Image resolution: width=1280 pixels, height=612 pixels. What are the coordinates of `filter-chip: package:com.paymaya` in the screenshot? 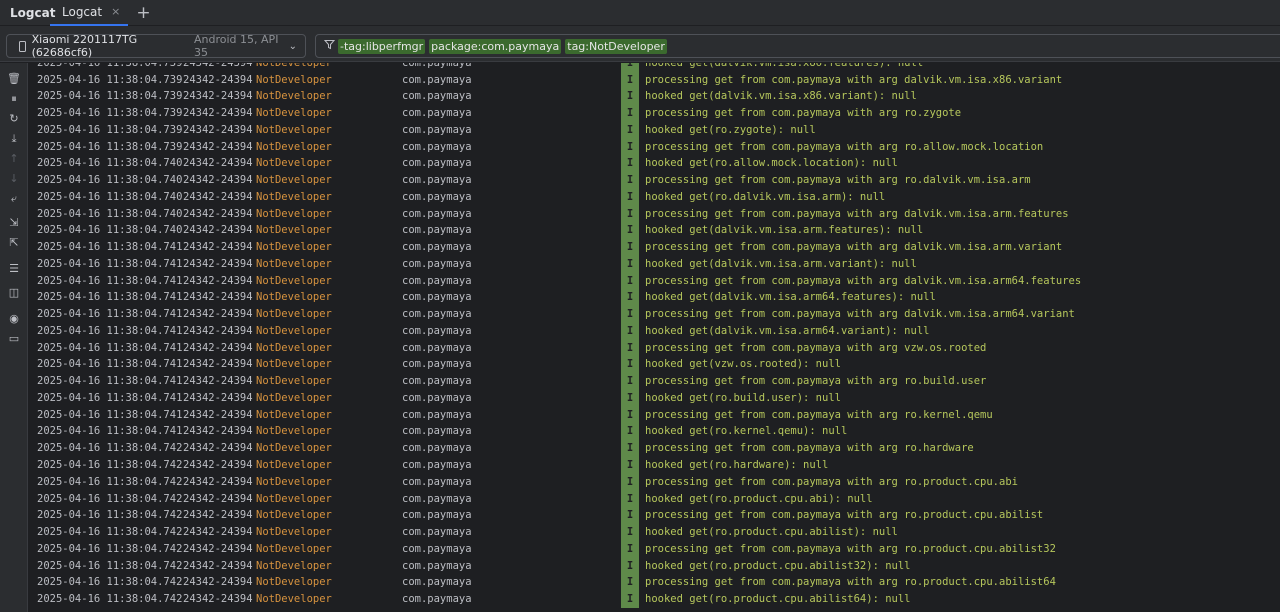 It's located at (495, 46).